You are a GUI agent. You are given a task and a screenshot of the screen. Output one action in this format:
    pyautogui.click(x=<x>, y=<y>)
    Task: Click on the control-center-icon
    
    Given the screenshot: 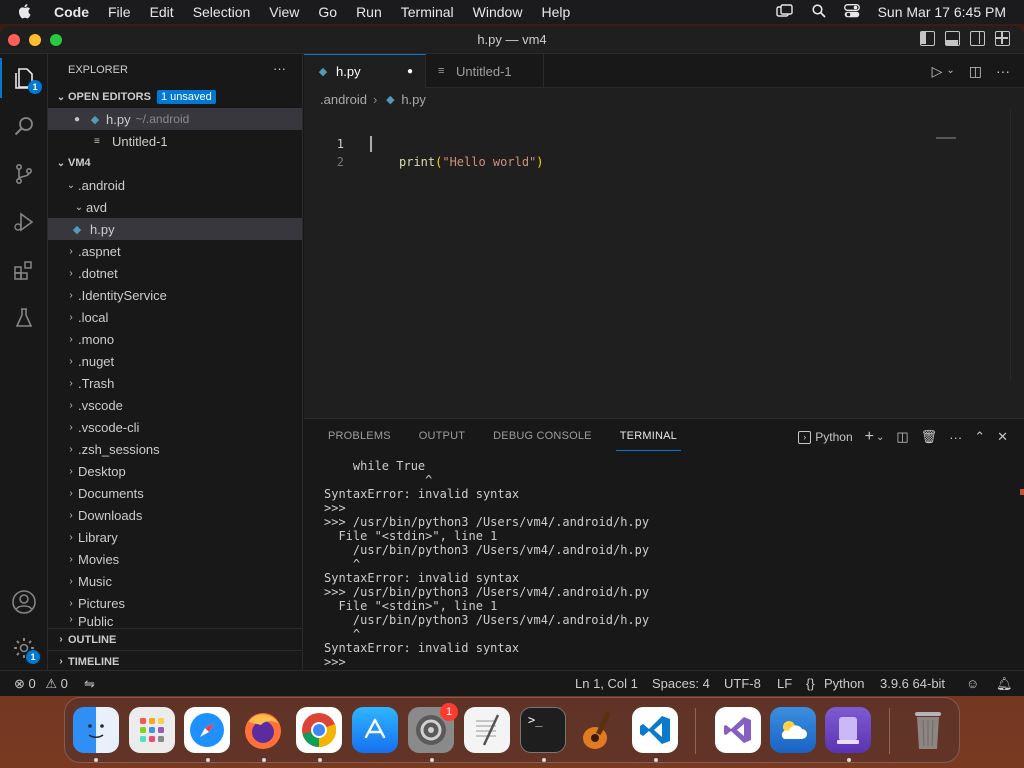 What is the action you would take?
    pyautogui.click(x=851, y=12)
    